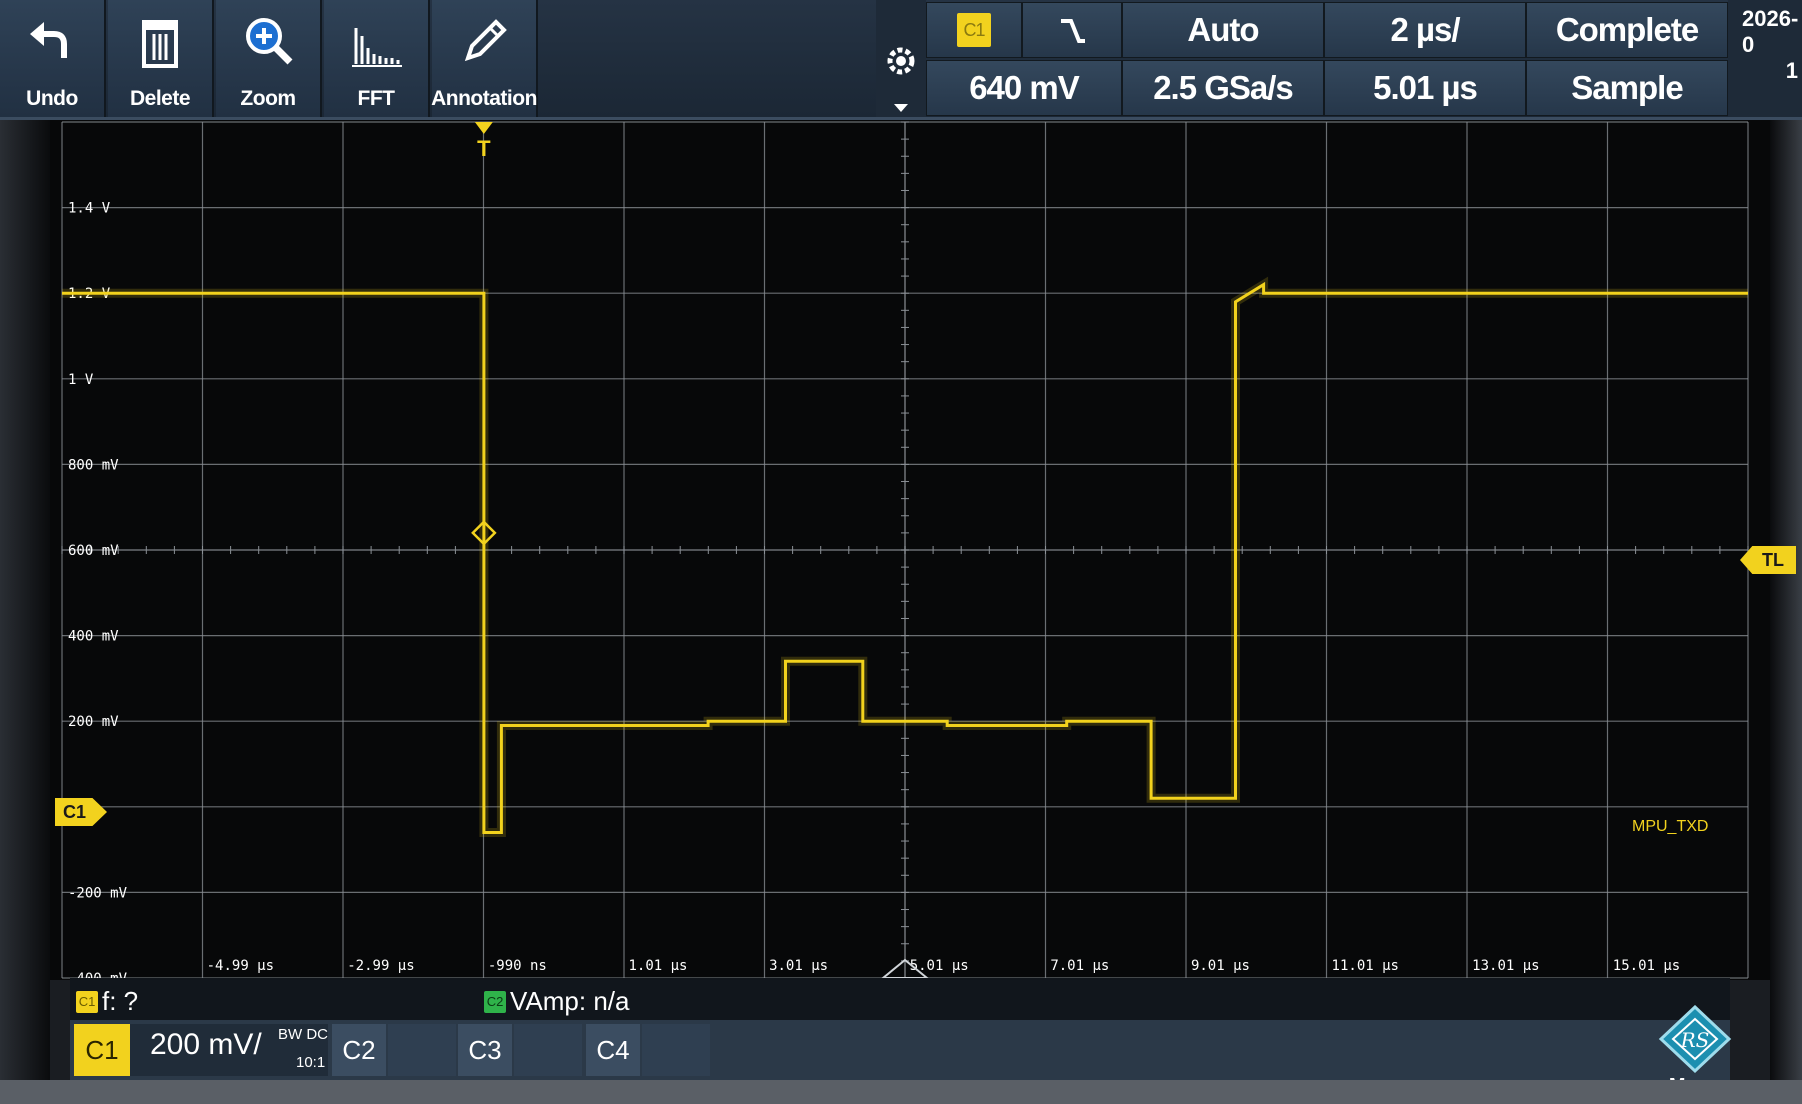 This screenshot has height=1104, width=1802. I want to click on x-tick-label: -2.99 µs, so click(380, 966).